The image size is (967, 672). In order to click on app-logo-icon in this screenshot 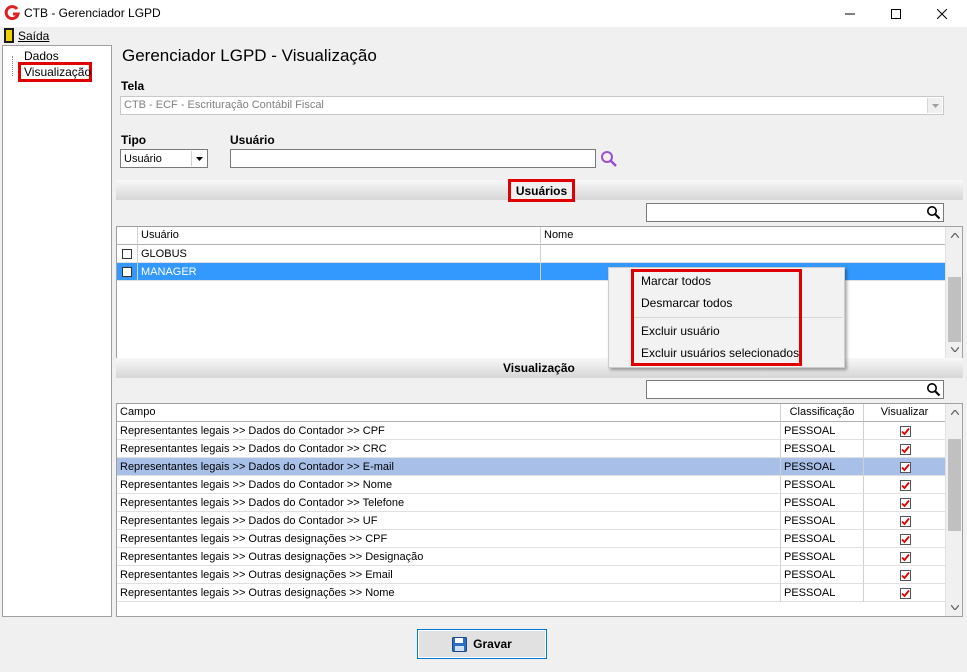, I will do `click(12, 13)`.